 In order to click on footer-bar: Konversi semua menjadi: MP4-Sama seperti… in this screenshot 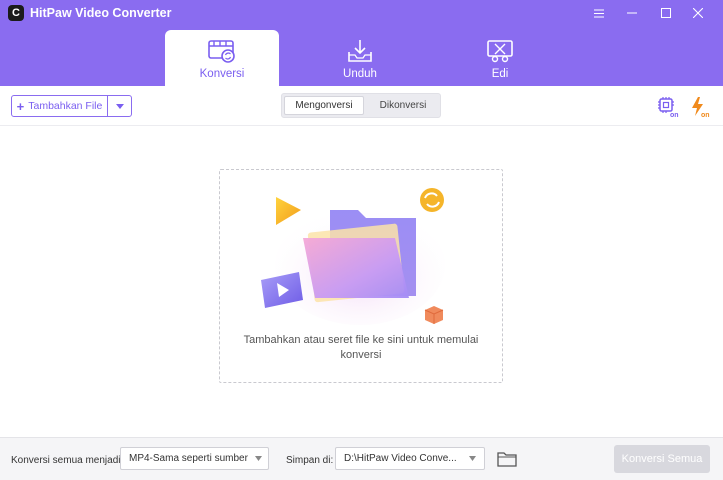, I will do `click(361, 458)`.